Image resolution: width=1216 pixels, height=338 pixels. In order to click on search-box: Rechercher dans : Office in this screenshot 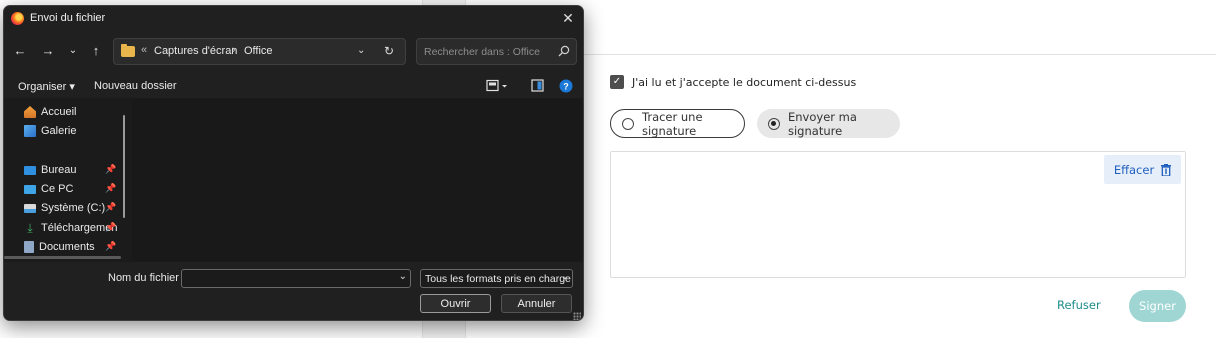, I will do `click(496, 51)`.